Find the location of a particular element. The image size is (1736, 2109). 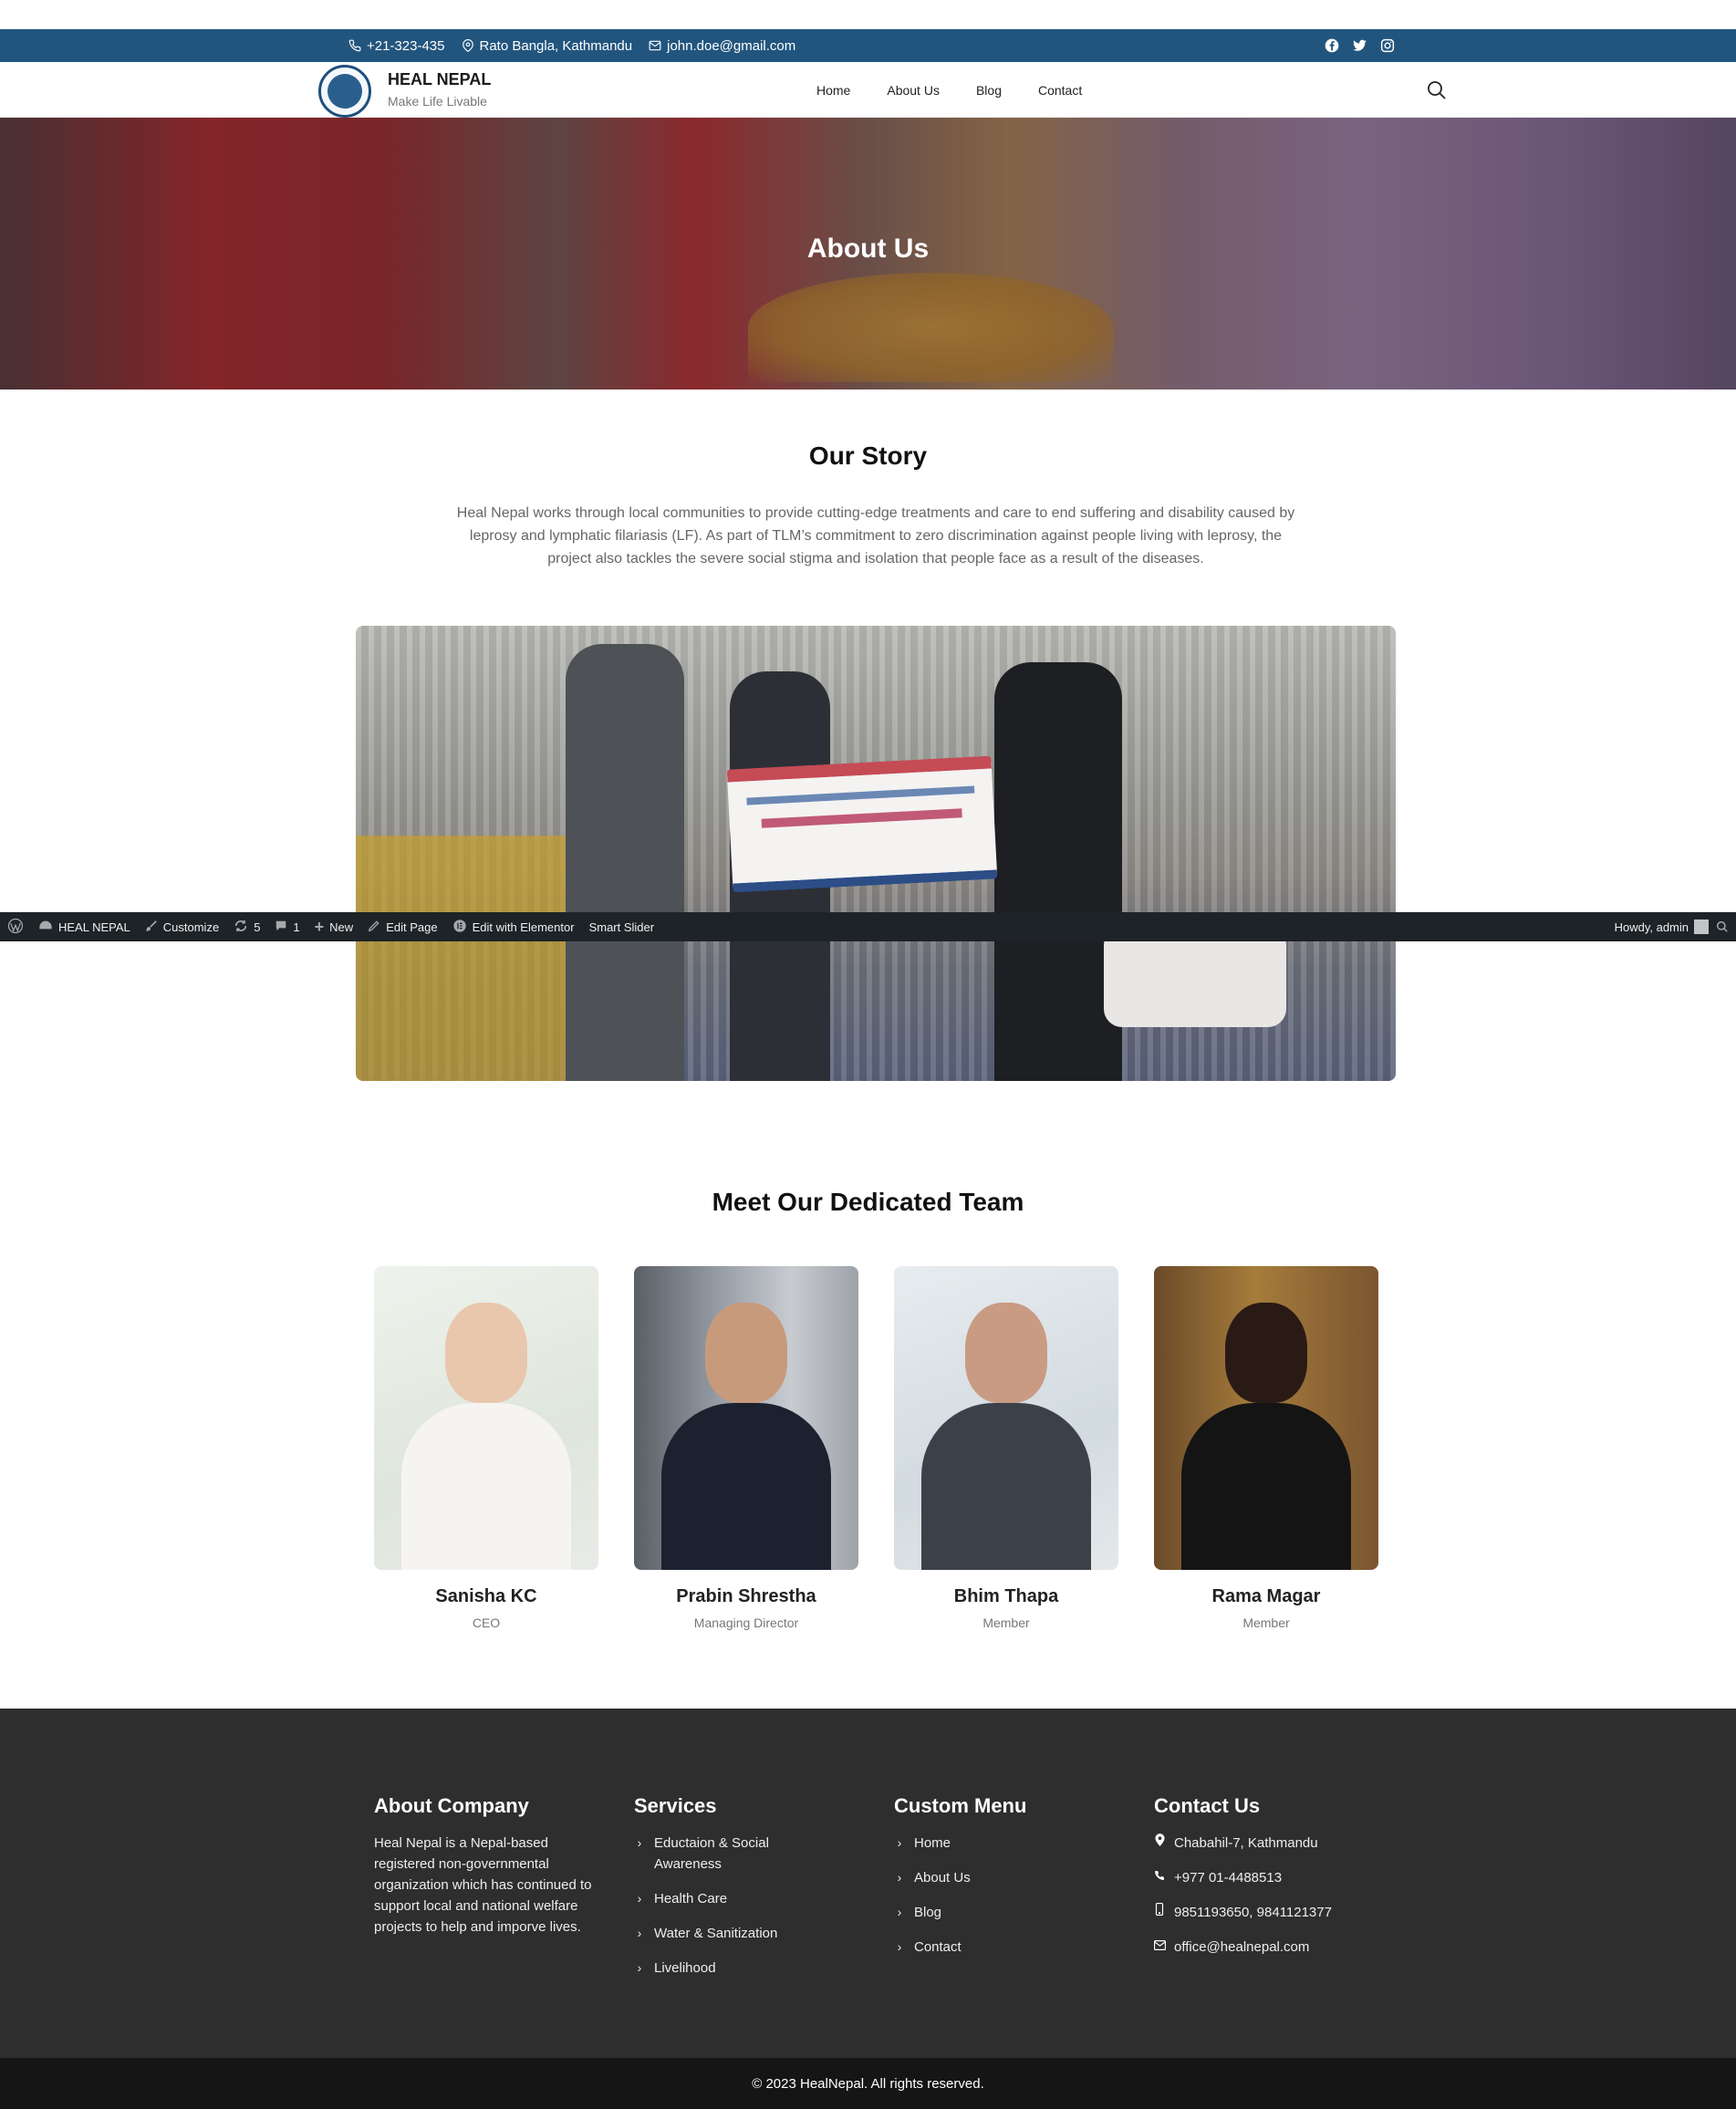

team-member-role: CEO is located at coordinates (487, 1623).